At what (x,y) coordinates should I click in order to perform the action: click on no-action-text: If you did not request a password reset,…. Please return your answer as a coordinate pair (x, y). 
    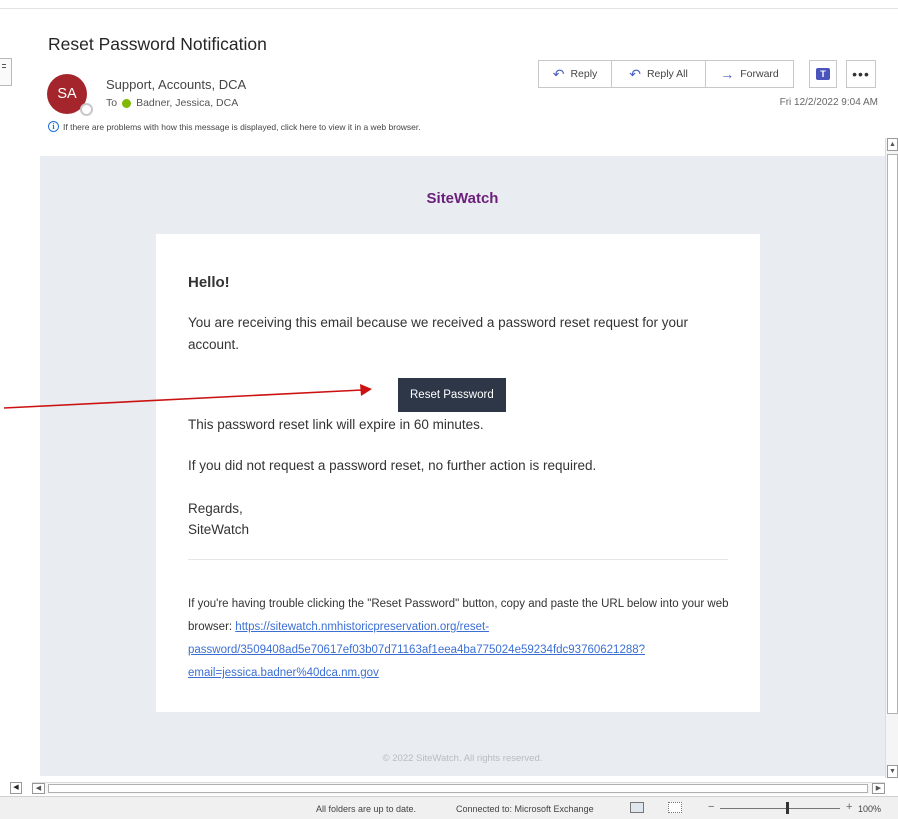
    Looking at the image, I should click on (392, 465).